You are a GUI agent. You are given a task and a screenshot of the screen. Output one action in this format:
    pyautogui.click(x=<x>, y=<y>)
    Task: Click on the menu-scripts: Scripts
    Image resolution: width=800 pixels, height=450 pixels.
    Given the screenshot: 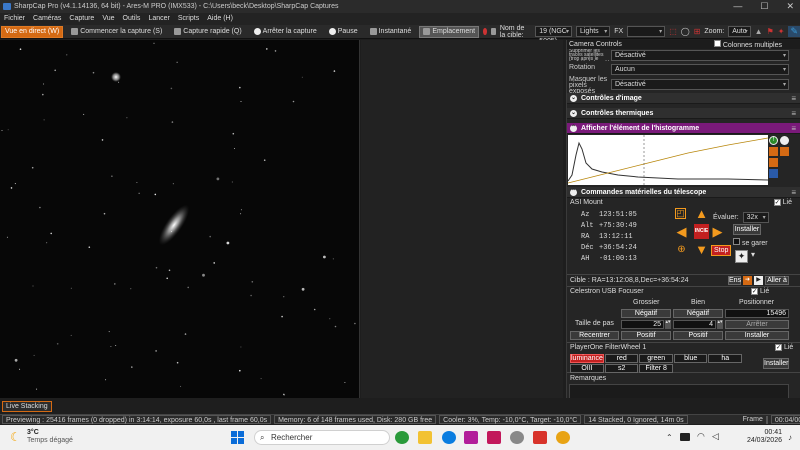 What is the action you would take?
    pyautogui.click(x=188, y=19)
    